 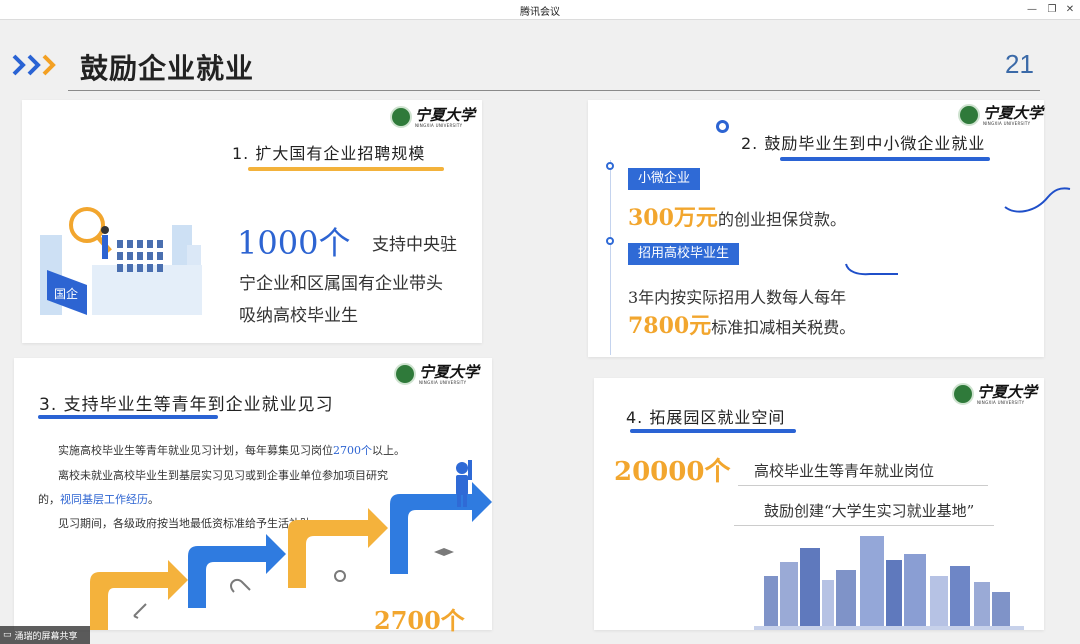 I want to click on card2-underline, so click(x=885, y=159).